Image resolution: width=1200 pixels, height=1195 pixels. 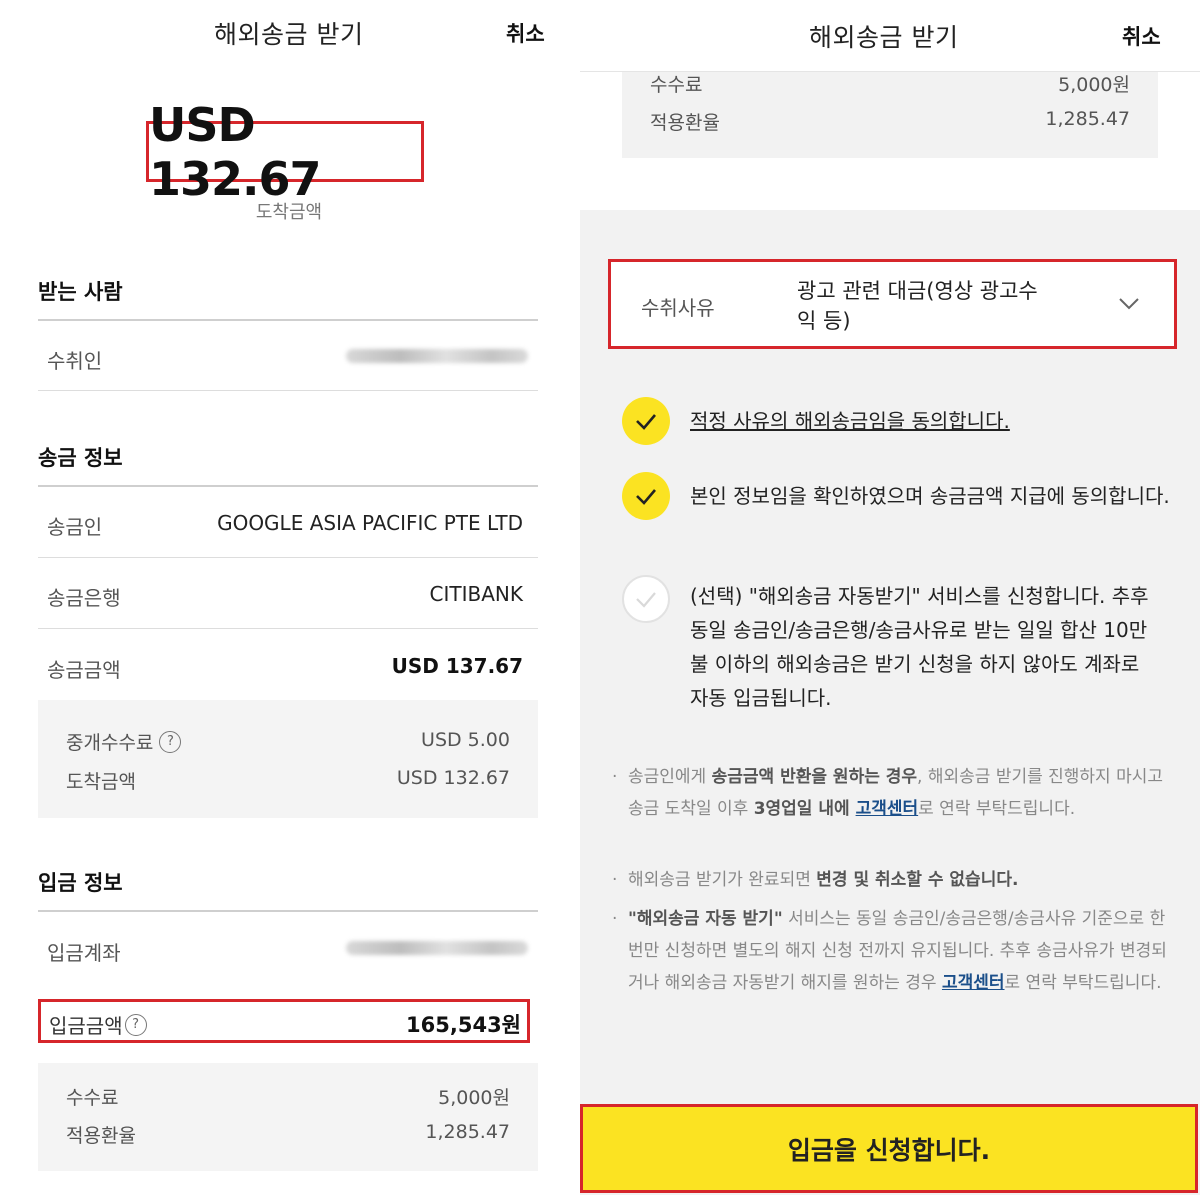 I want to click on sender-label: 송금인, so click(x=75, y=527).